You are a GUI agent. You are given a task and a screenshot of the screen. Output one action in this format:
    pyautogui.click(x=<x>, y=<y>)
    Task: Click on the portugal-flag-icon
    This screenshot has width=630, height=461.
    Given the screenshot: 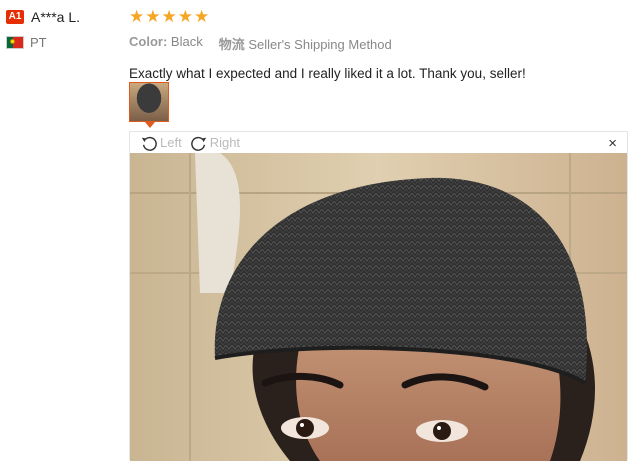 What is the action you would take?
    pyautogui.click(x=15, y=42)
    